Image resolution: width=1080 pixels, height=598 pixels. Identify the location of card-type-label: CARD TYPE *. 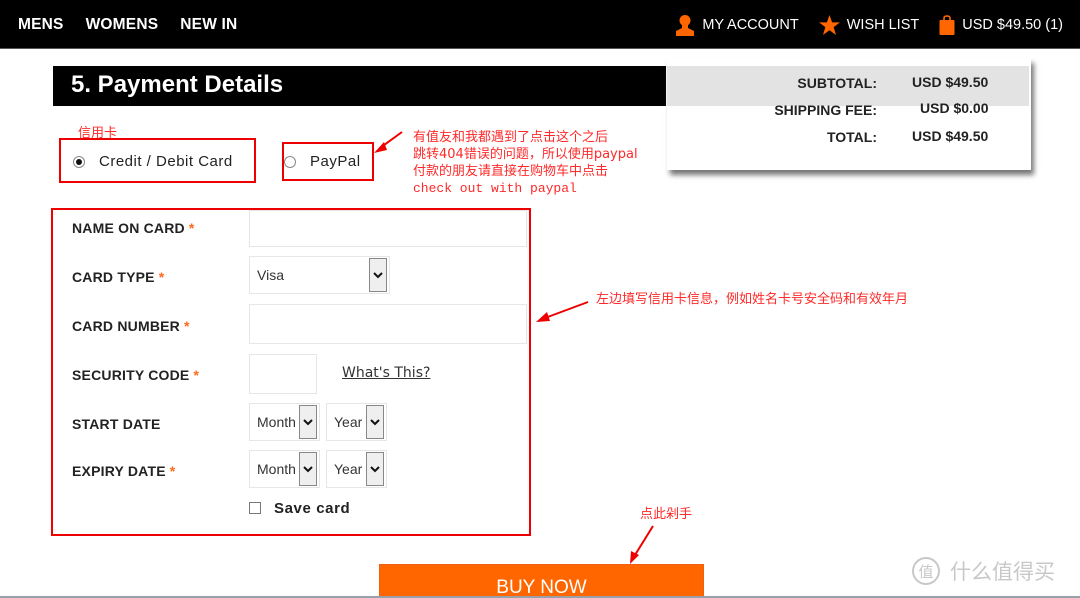
(118, 277).